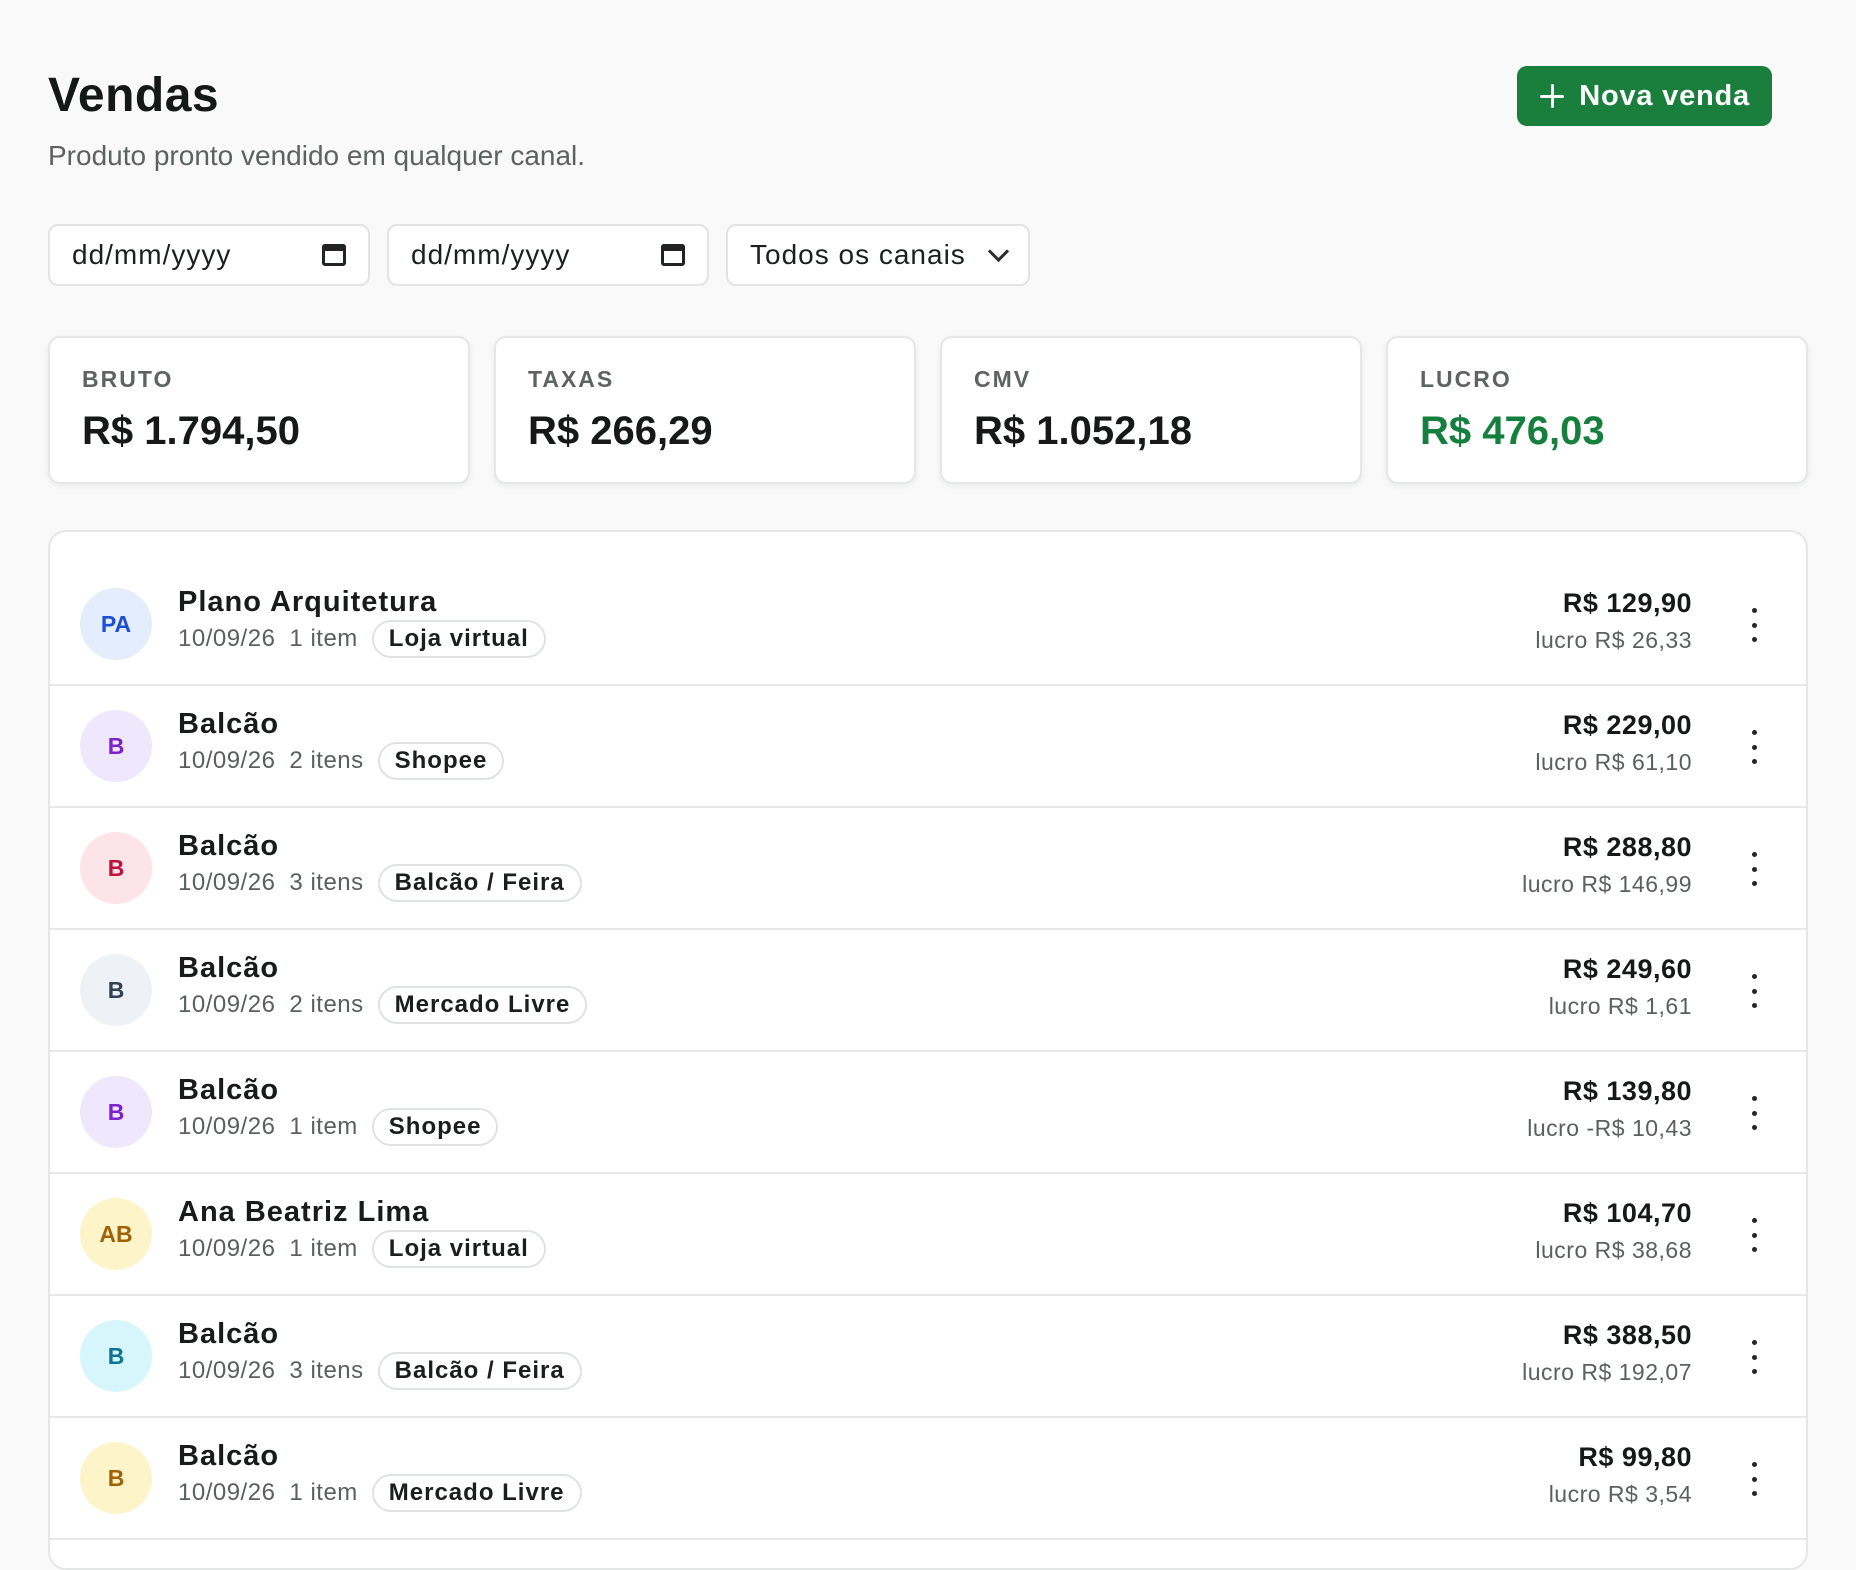 The image size is (1856, 1570). What do you see at coordinates (998, 251) in the screenshot?
I see `chevron-down-icon` at bounding box center [998, 251].